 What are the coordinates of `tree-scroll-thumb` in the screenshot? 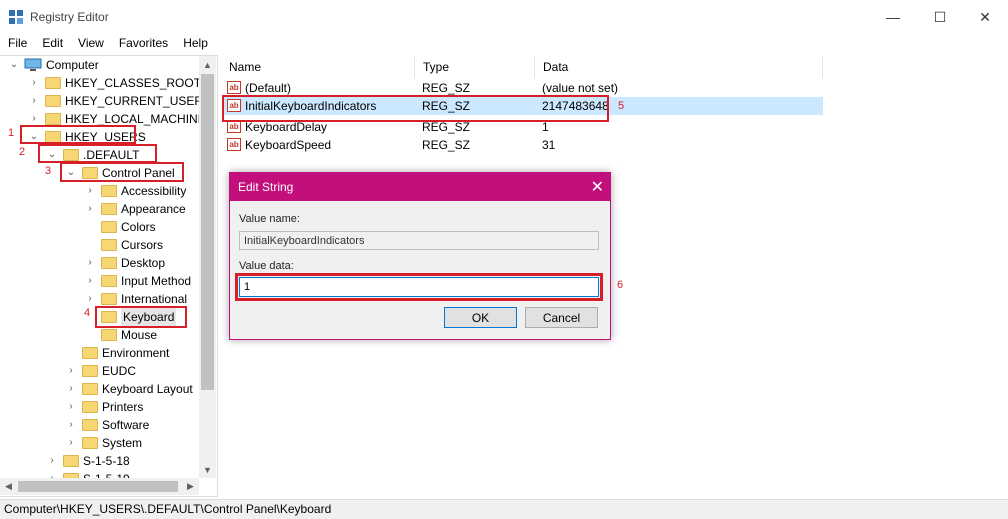 It's located at (207, 232).